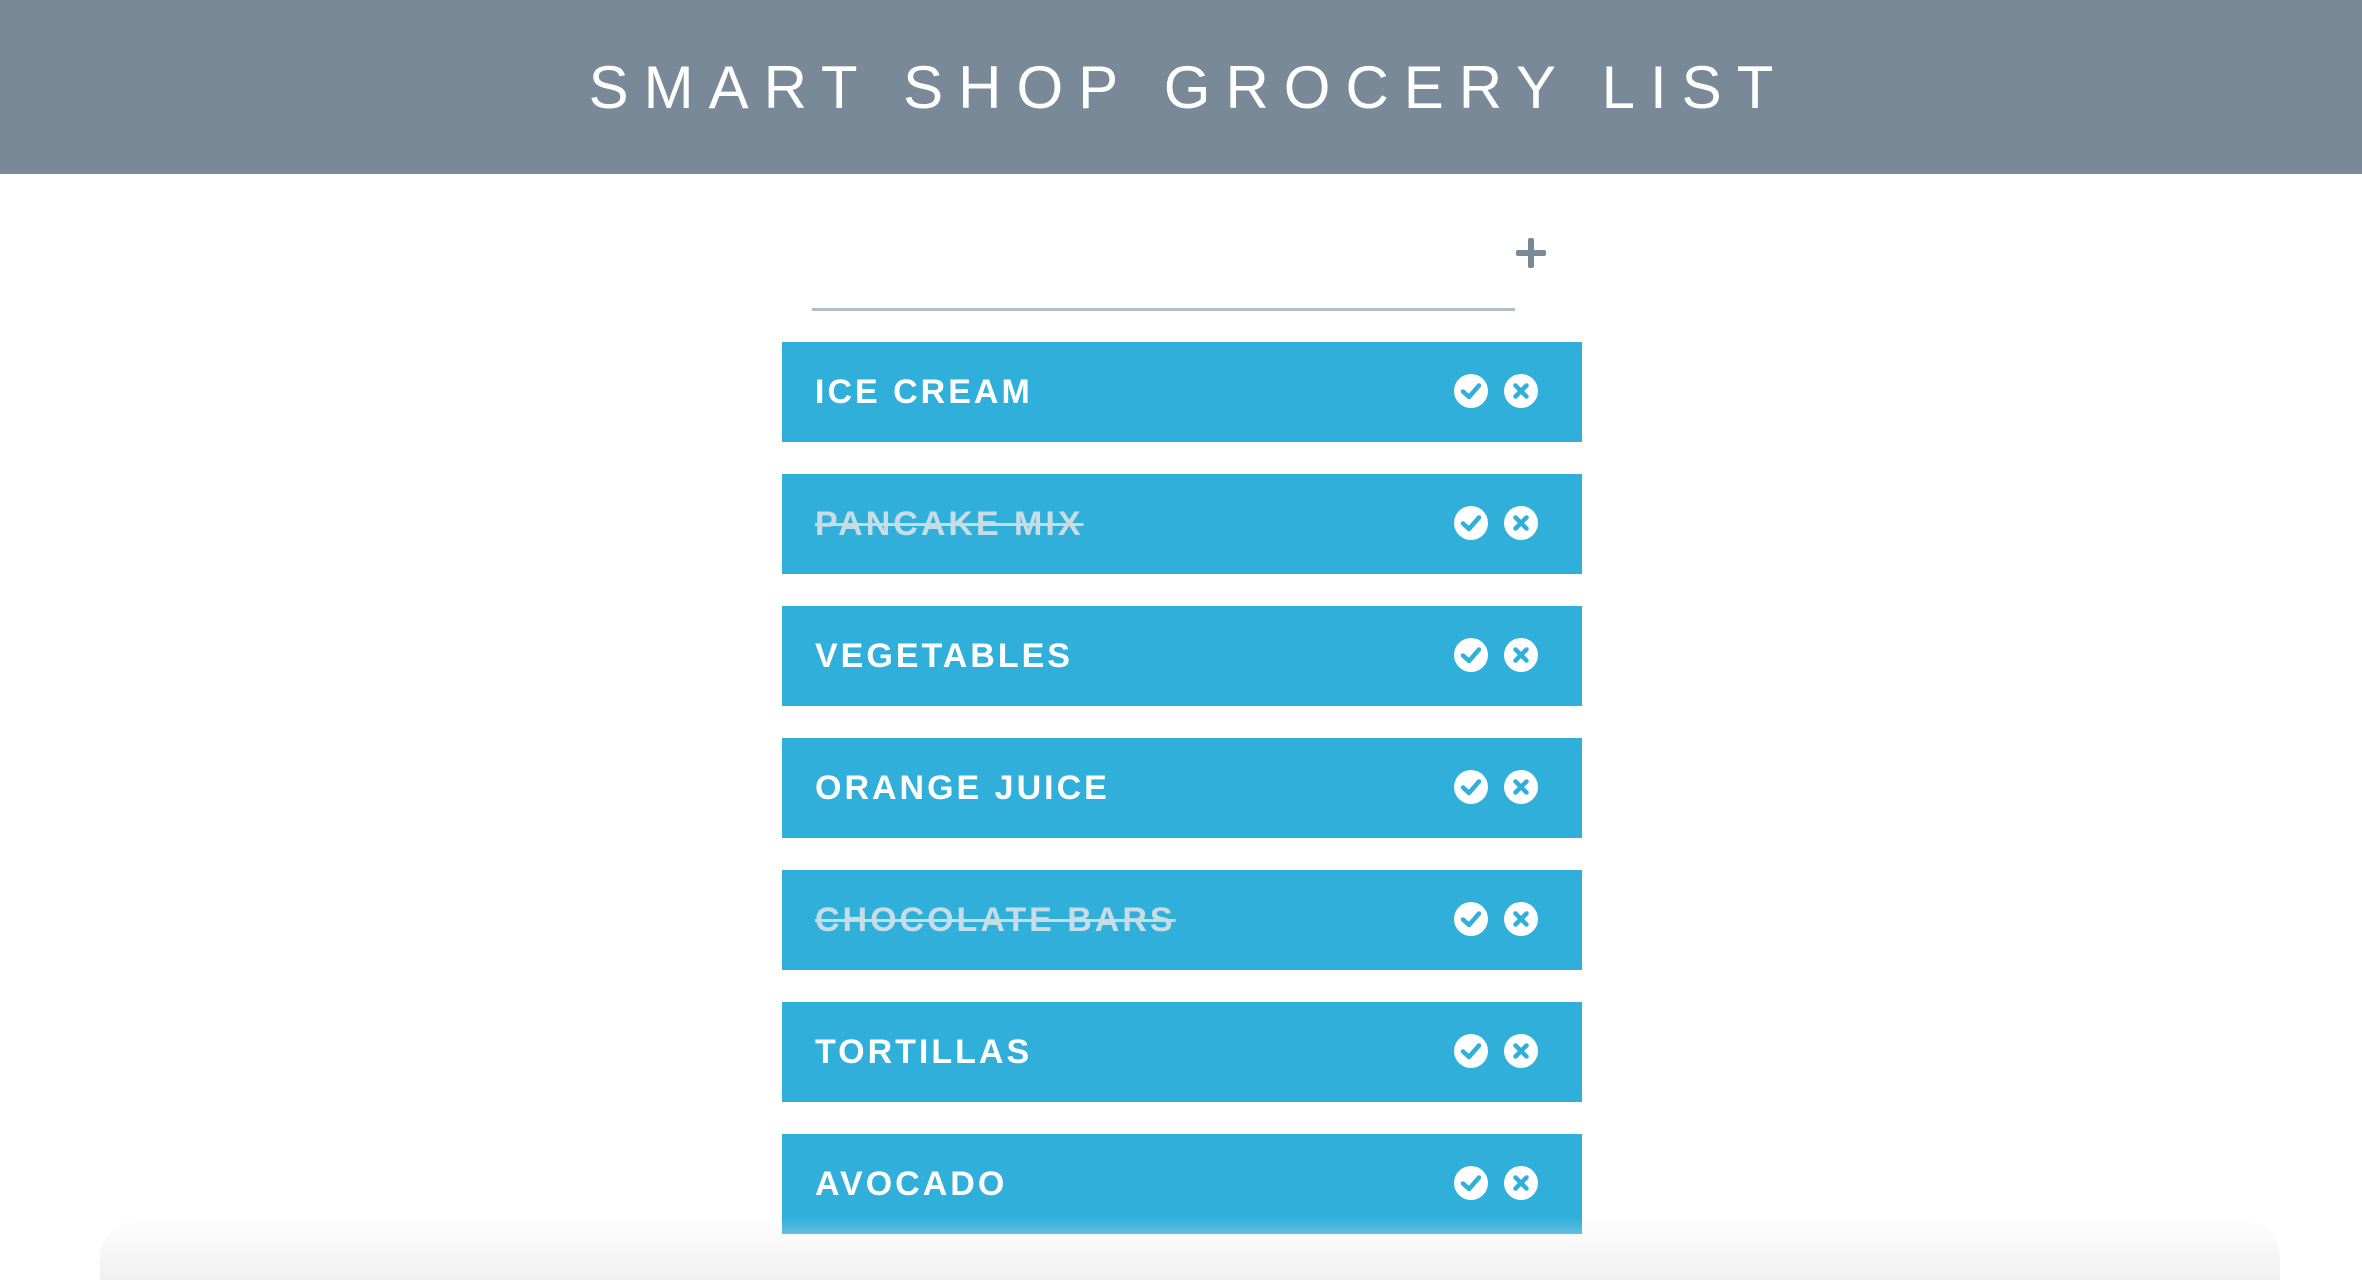 Image resolution: width=2362 pixels, height=1280 pixels. Describe the element at coordinates (1182, 1052) in the screenshot. I see `list-item: TORTILLAS` at that location.